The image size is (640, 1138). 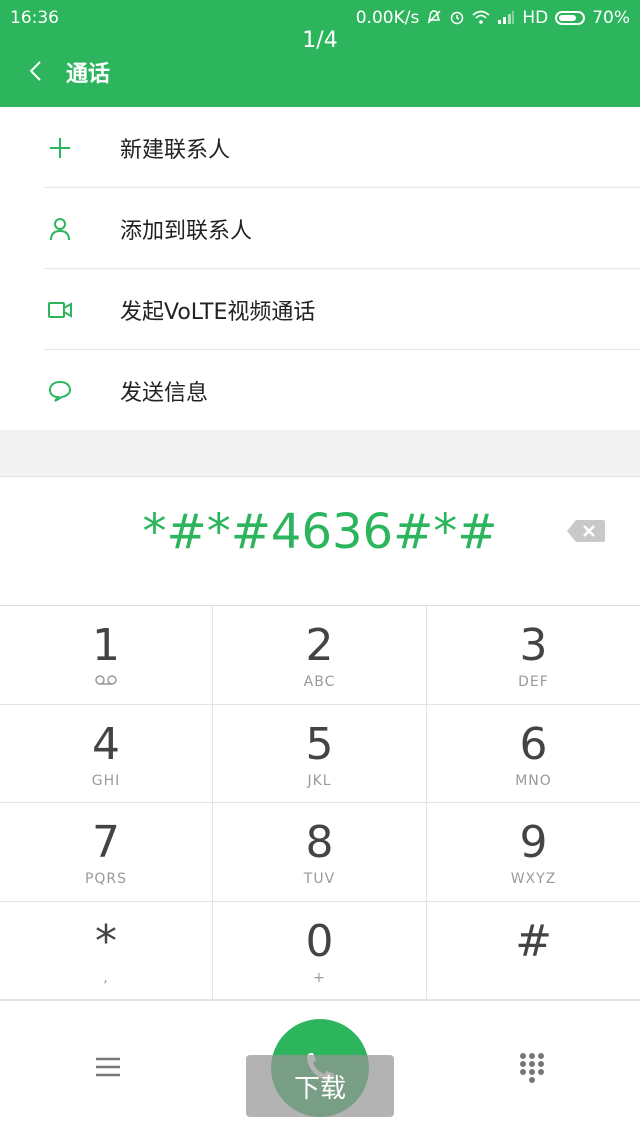 I want to click on back-arrow-icon, so click(x=35, y=71).